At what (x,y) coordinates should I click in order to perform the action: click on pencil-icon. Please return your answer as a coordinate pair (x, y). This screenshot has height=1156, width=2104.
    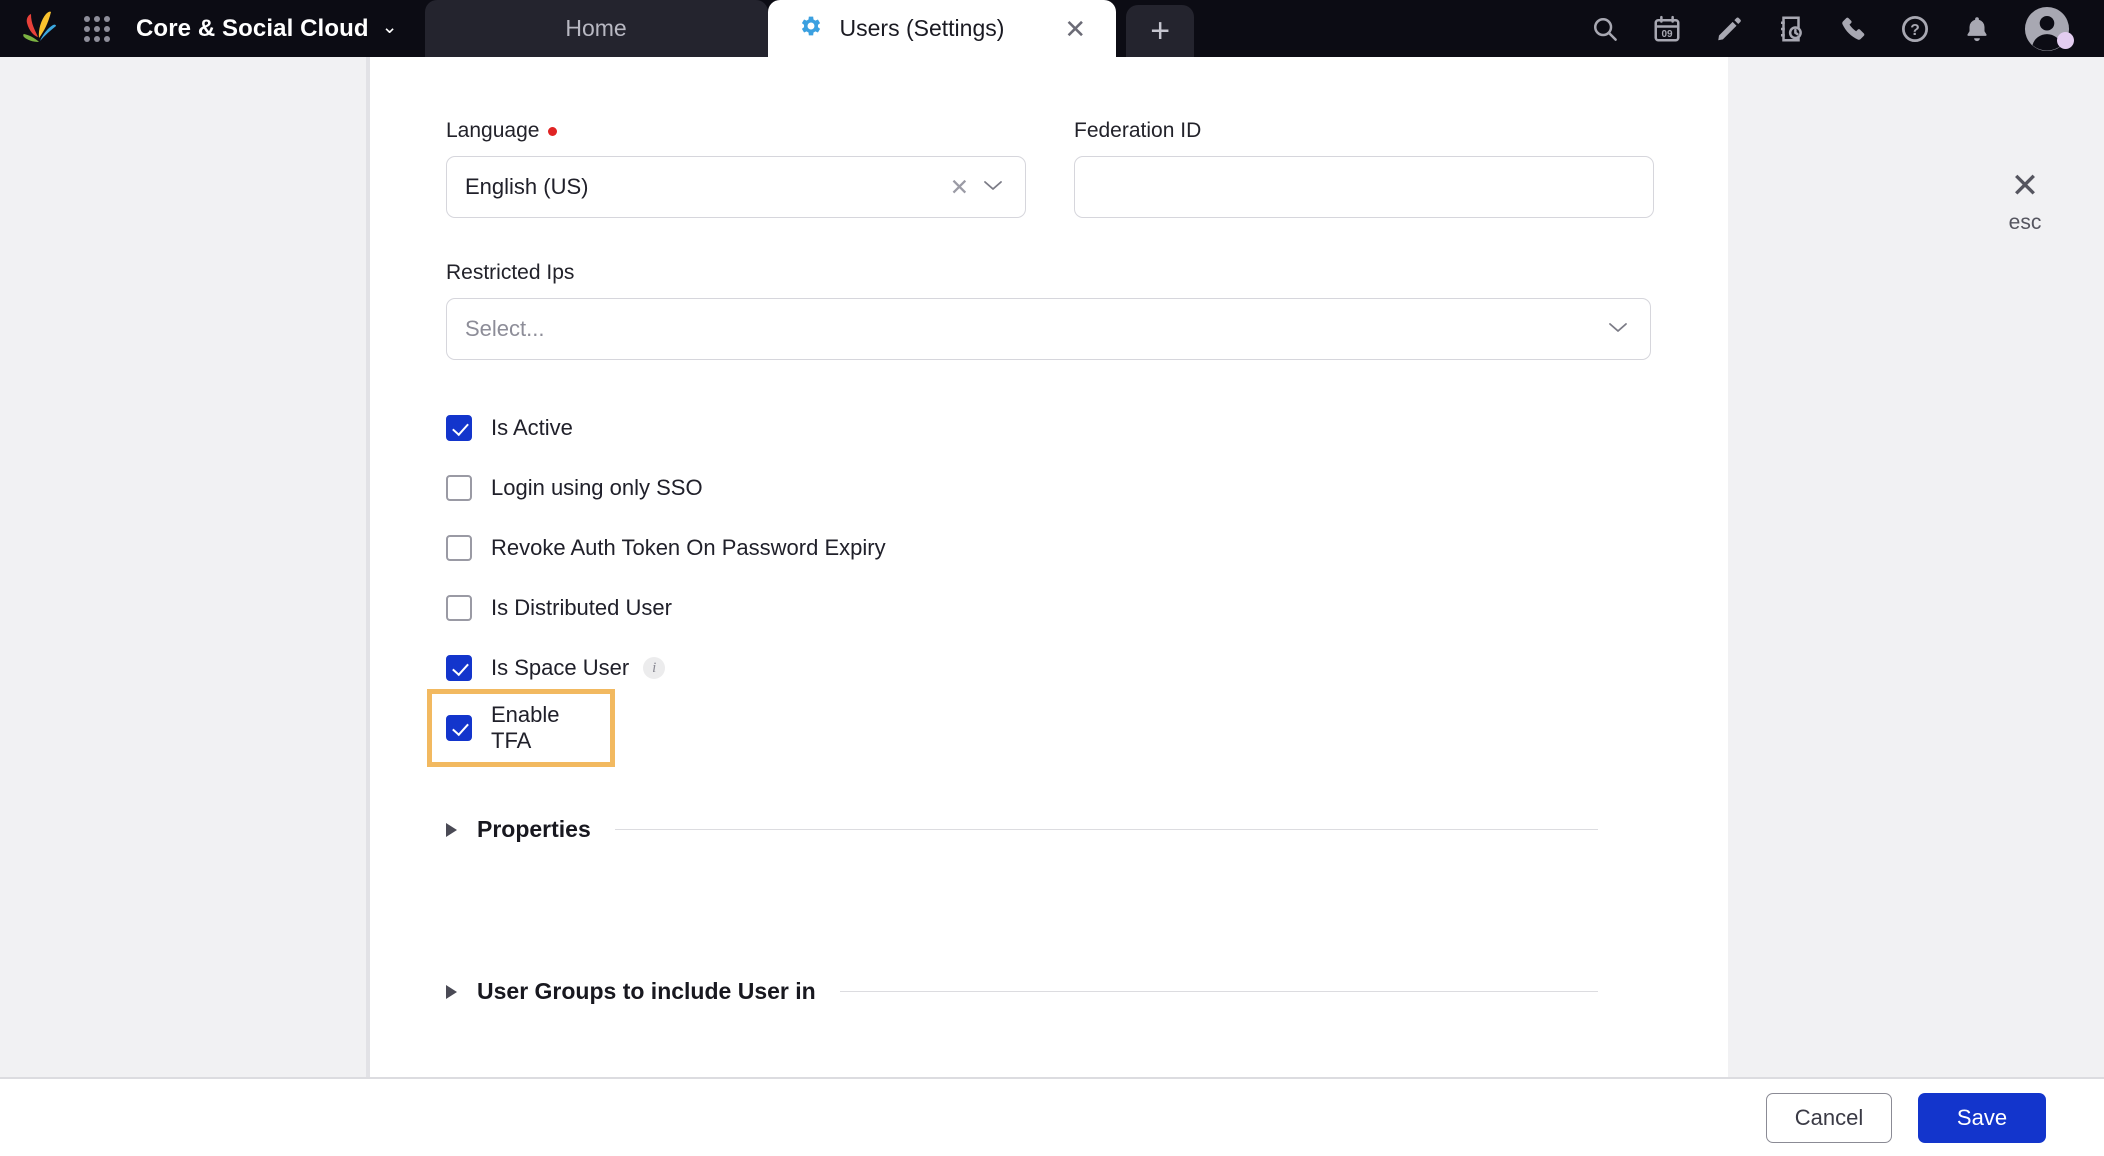
    Looking at the image, I should click on (1729, 28).